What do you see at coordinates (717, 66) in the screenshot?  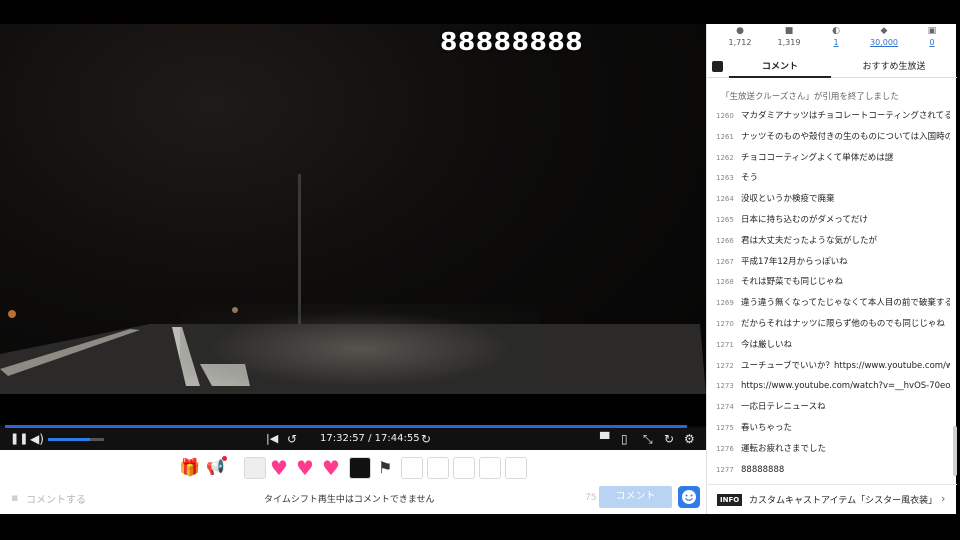 I see `chat-icon` at bounding box center [717, 66].